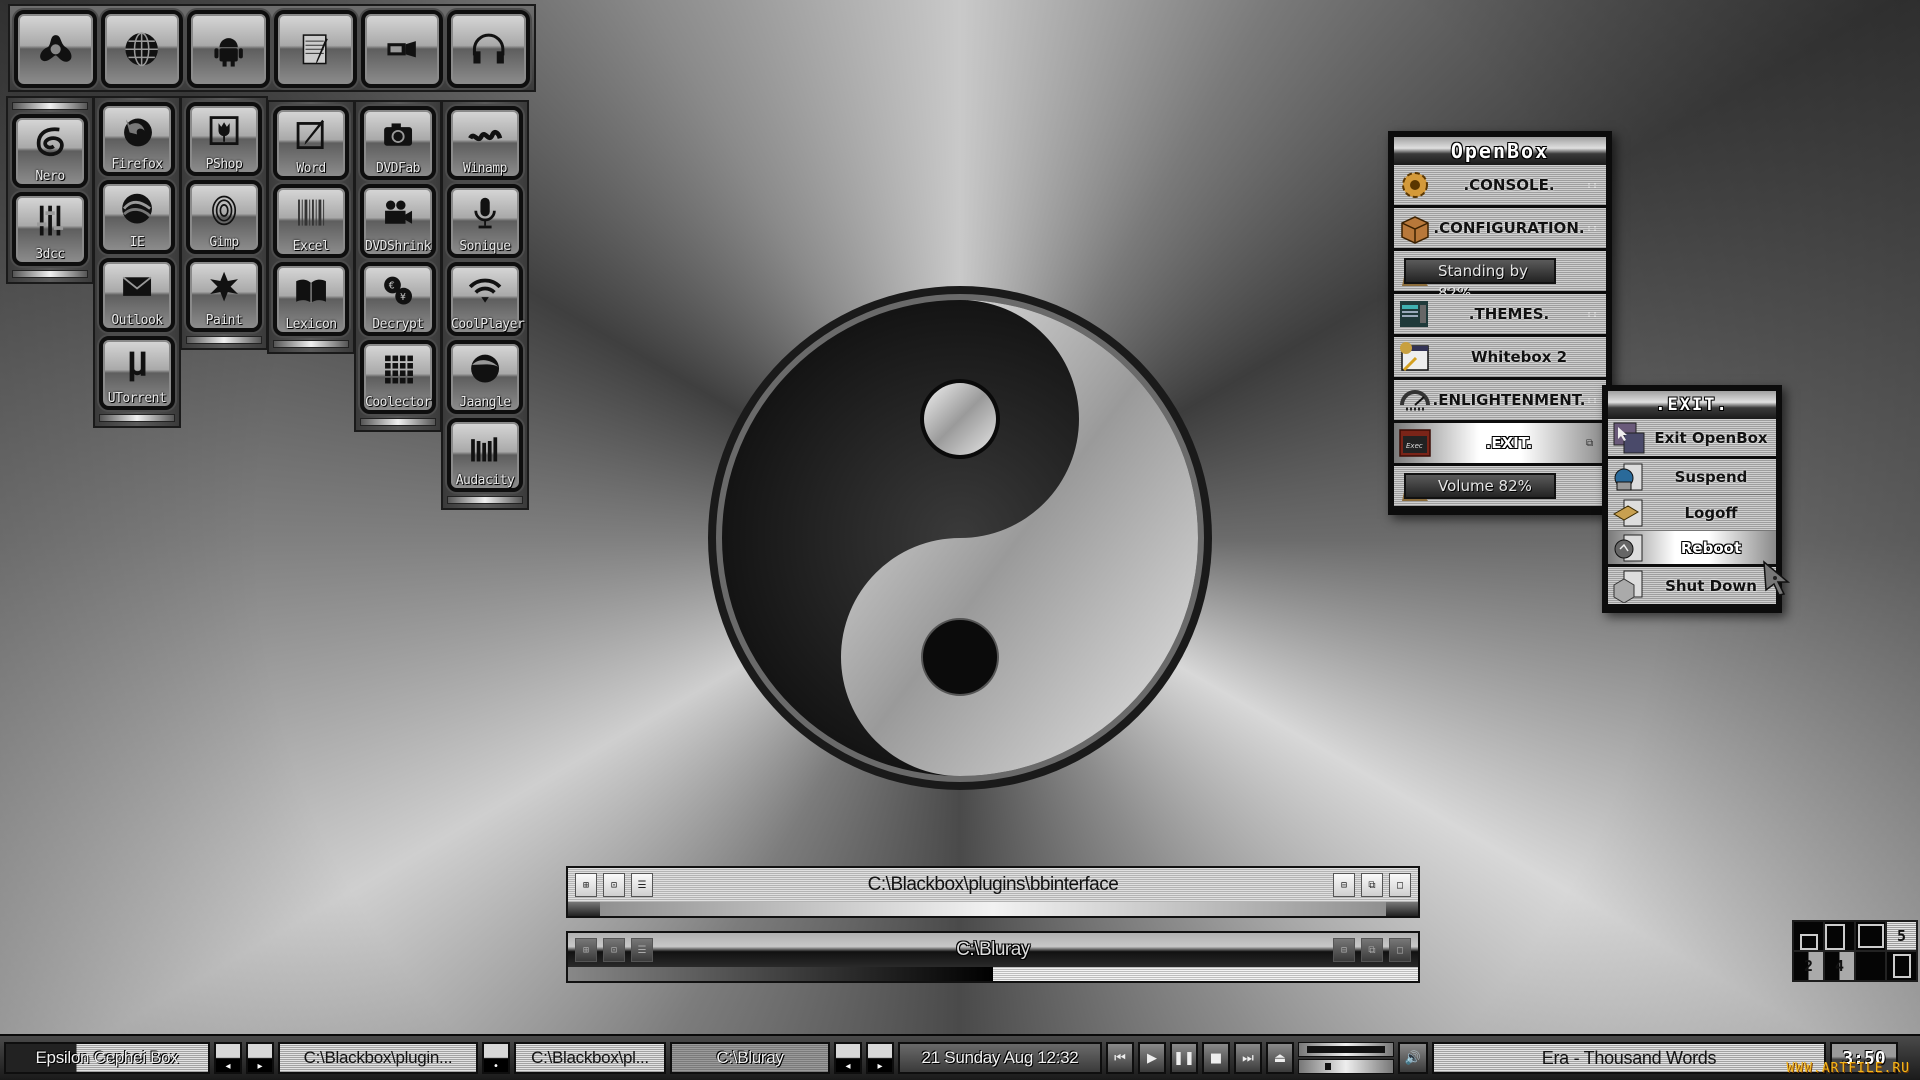 This screenshot has height=1080, width=1920. What do you see at coordinates (50, 229) in the screenshot?
I see `3dcc-launcher: 3dcc` at bounding box center [50, 229].